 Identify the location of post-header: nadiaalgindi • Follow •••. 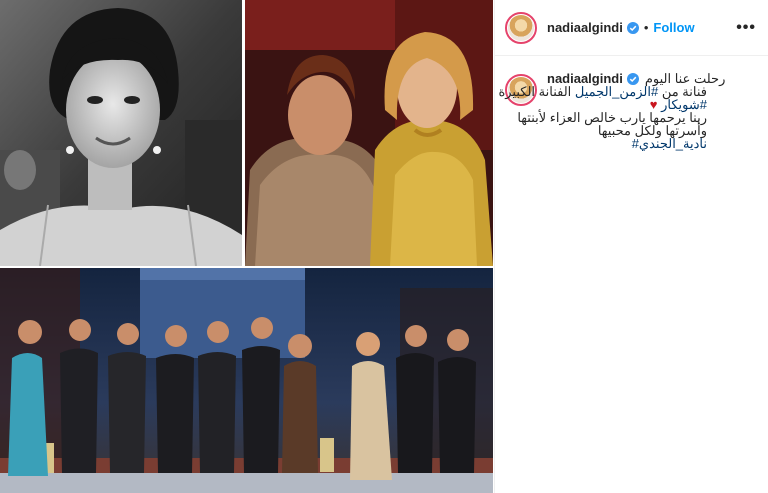
(631, 28).